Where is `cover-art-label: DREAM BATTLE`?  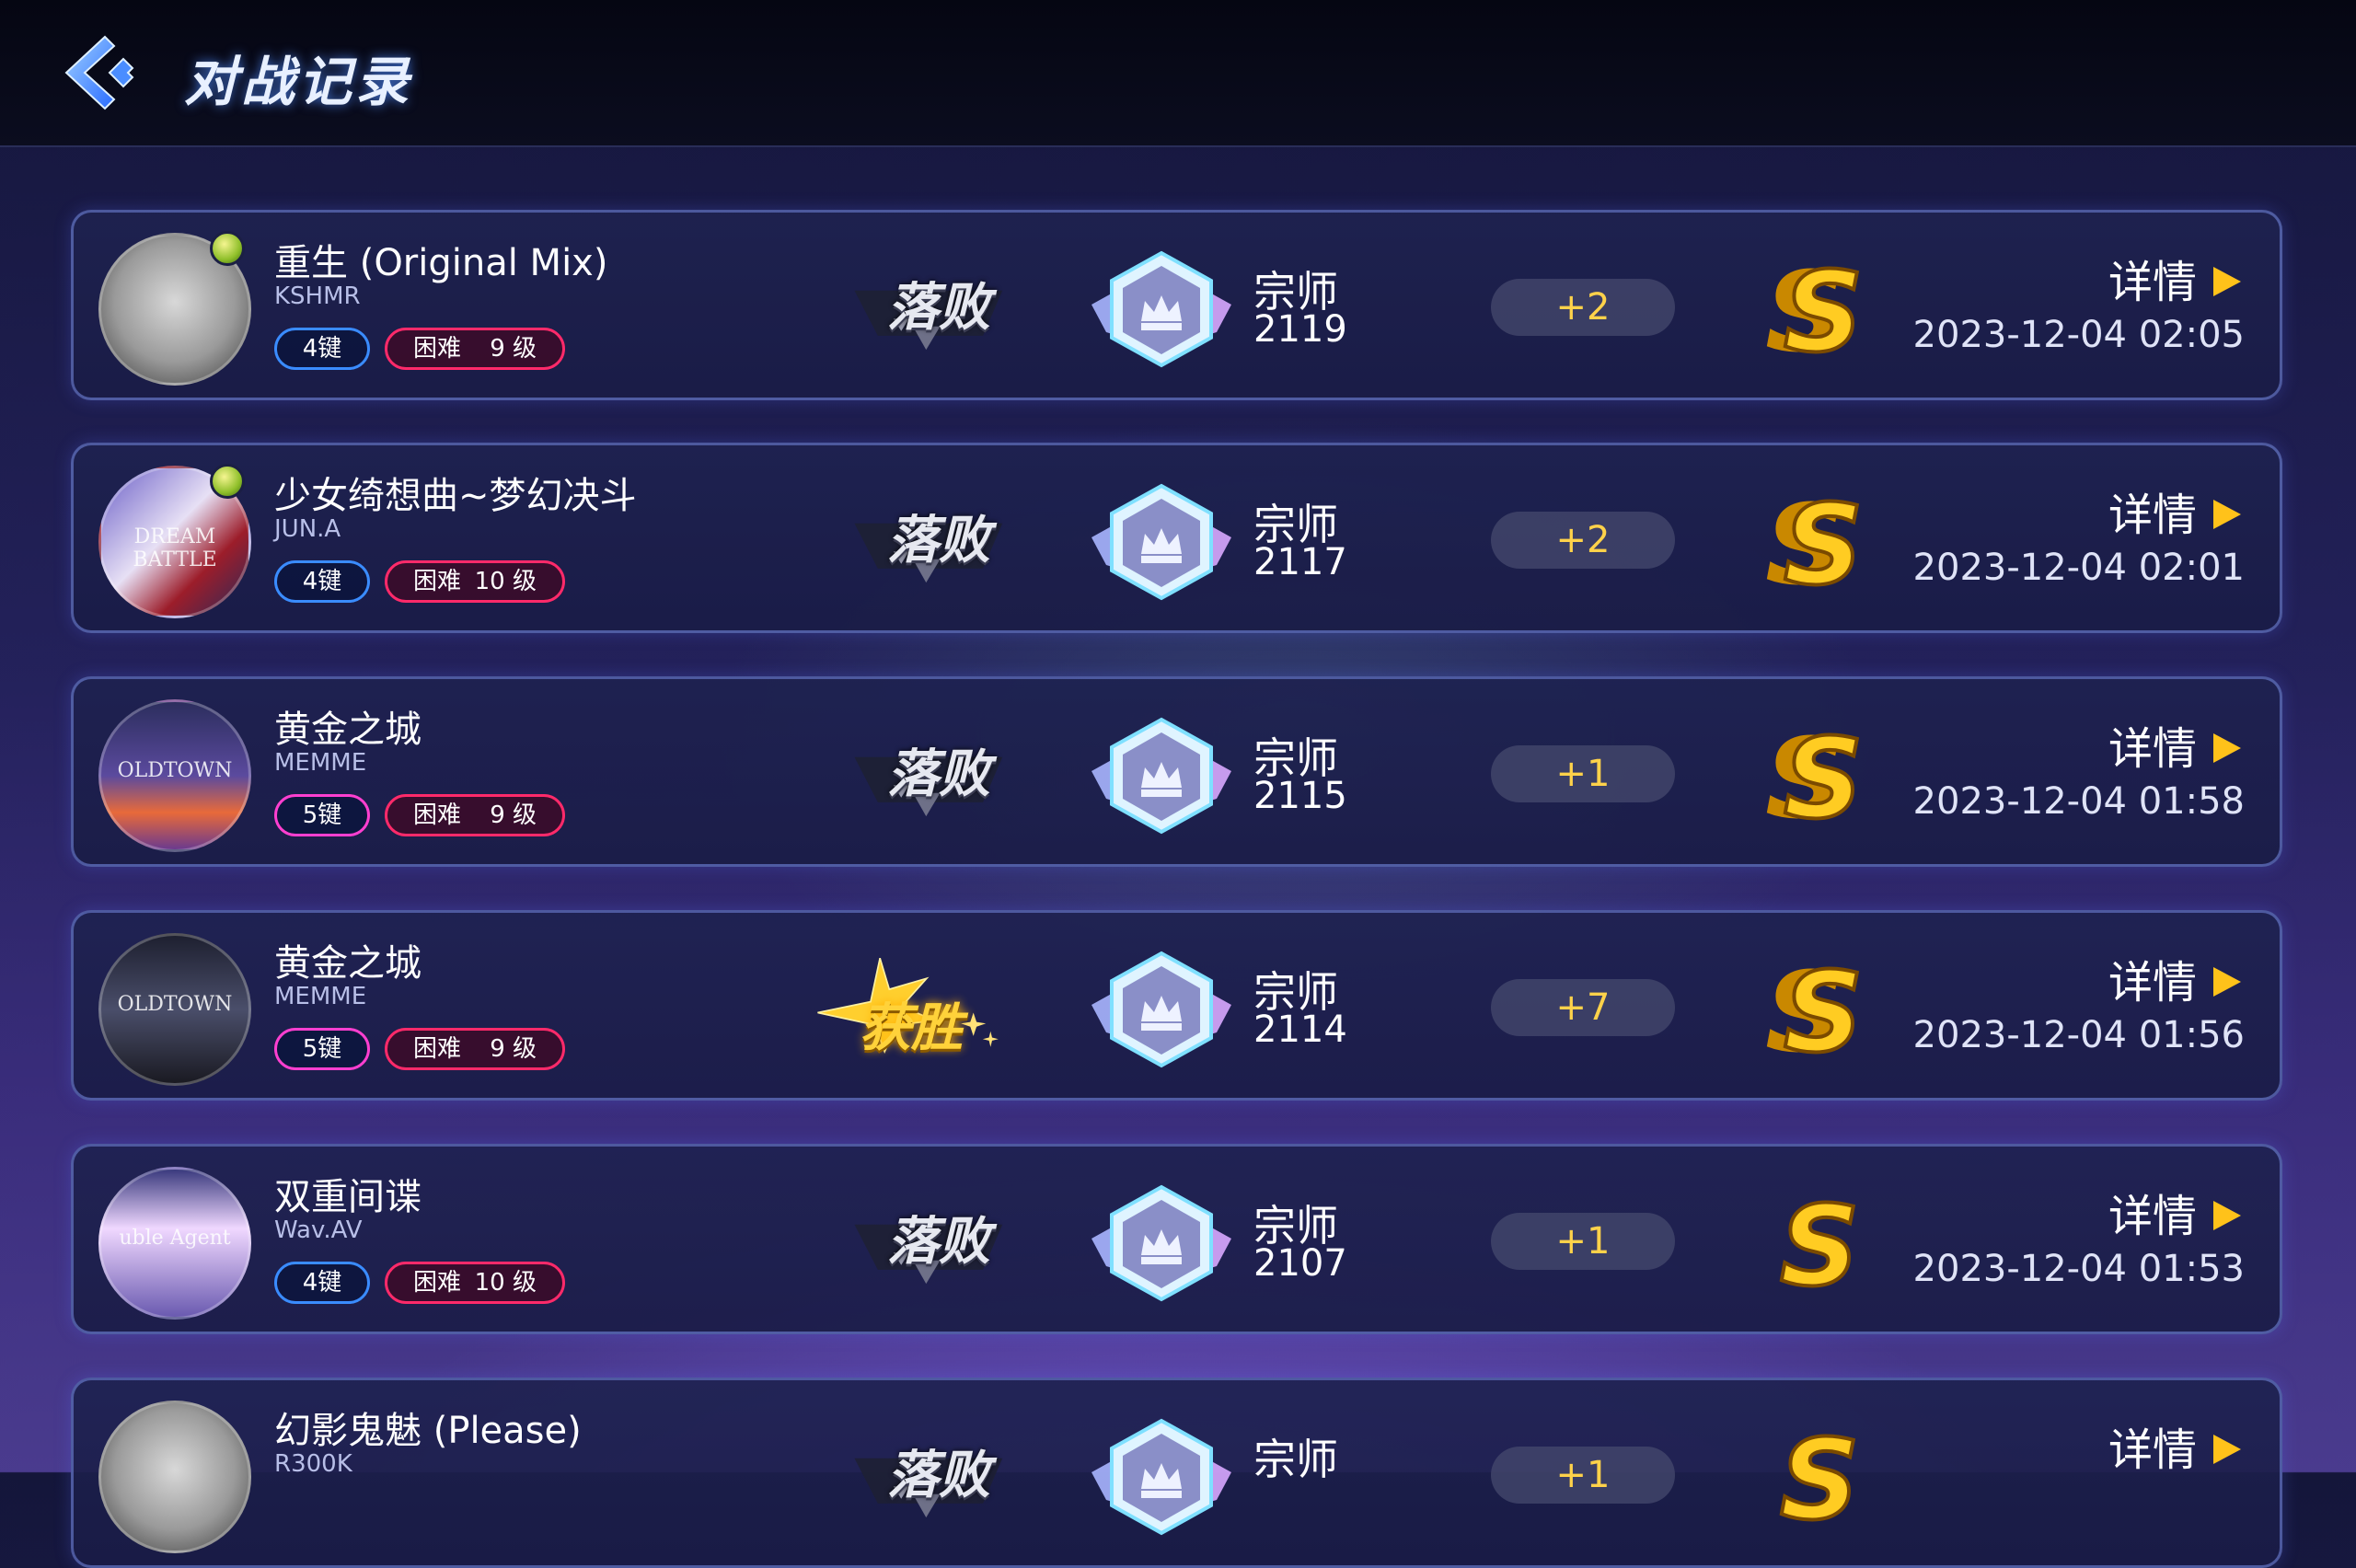 cover-art-label: DREAM BATTLE is located at coordinates (175, 548).